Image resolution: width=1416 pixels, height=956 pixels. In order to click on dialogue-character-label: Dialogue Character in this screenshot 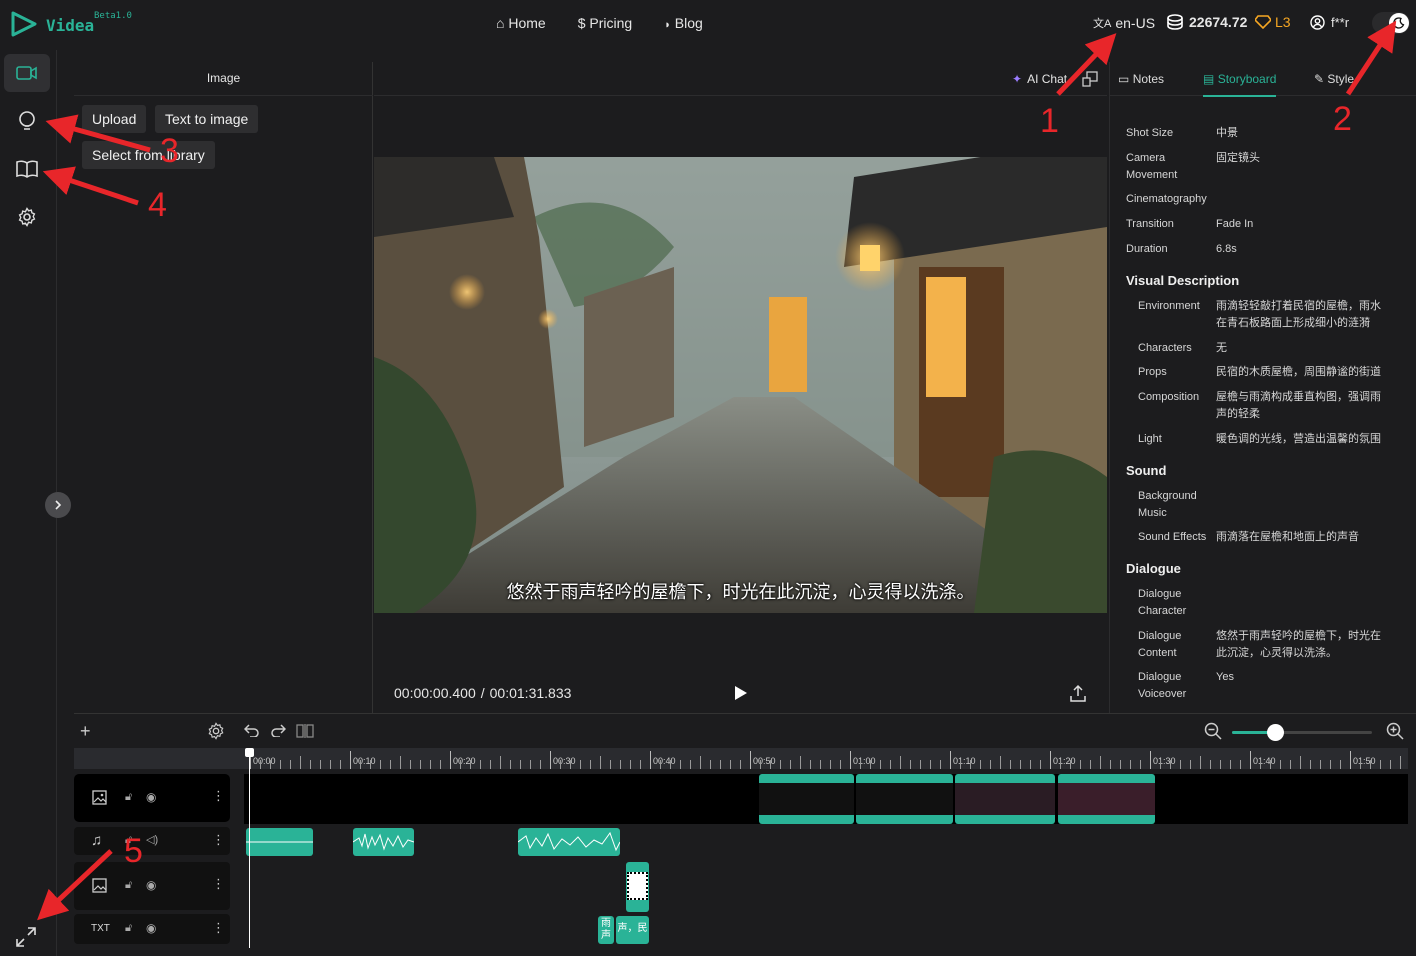, I will do `click(1162, 602)`.